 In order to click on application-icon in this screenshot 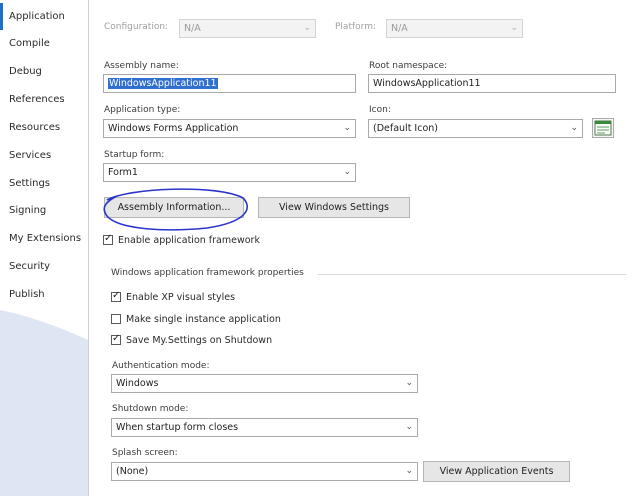, I will do `click(603, 128)`.